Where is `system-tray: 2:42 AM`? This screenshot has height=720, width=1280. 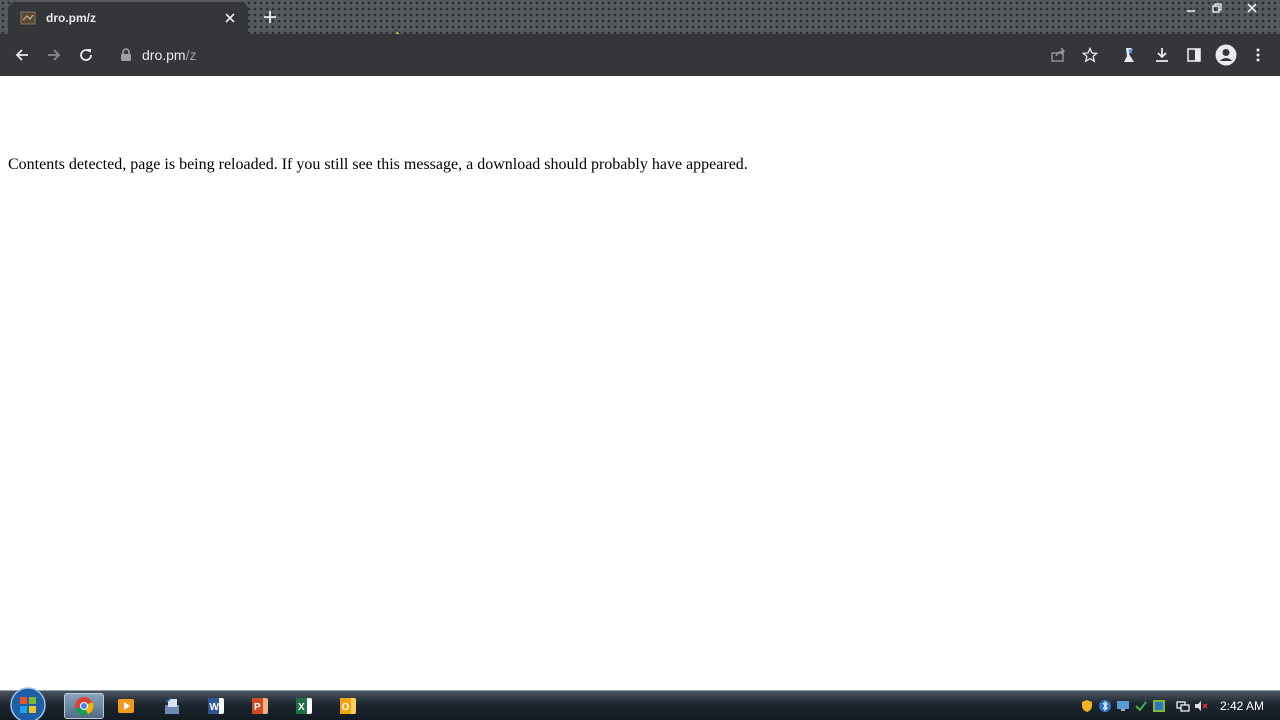 system-tray: 2:42 AM is located at coordinates (1179, 705).